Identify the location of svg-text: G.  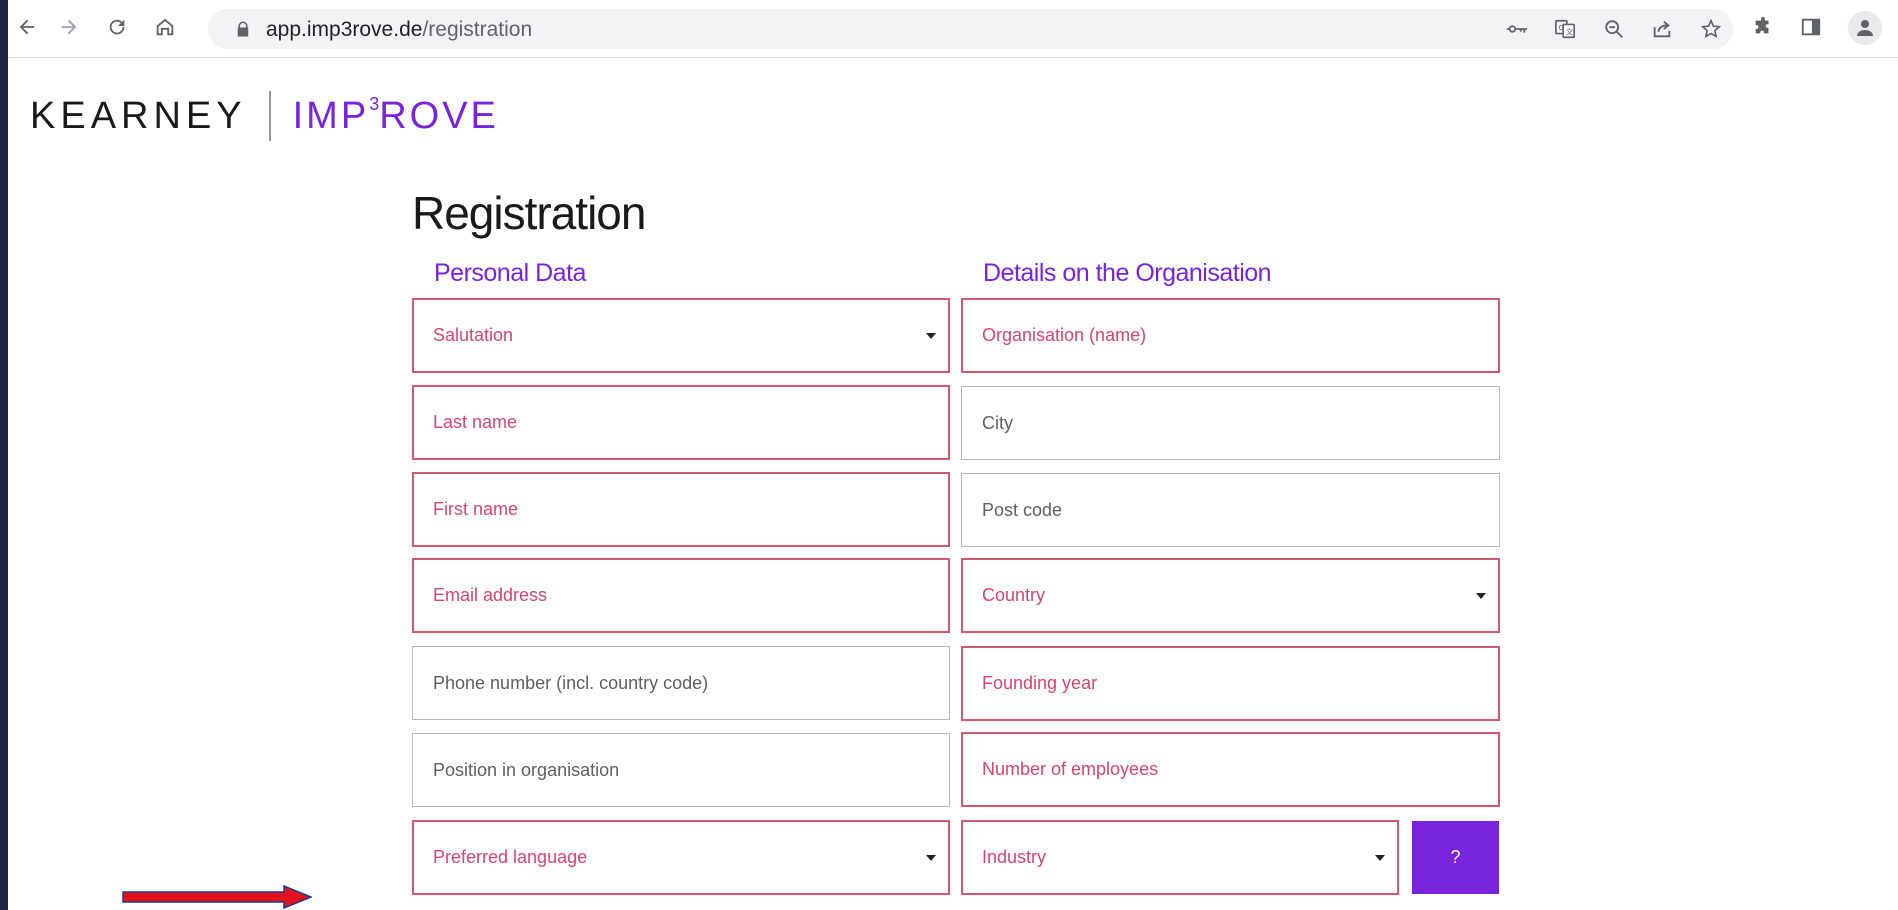
(1562, 27).